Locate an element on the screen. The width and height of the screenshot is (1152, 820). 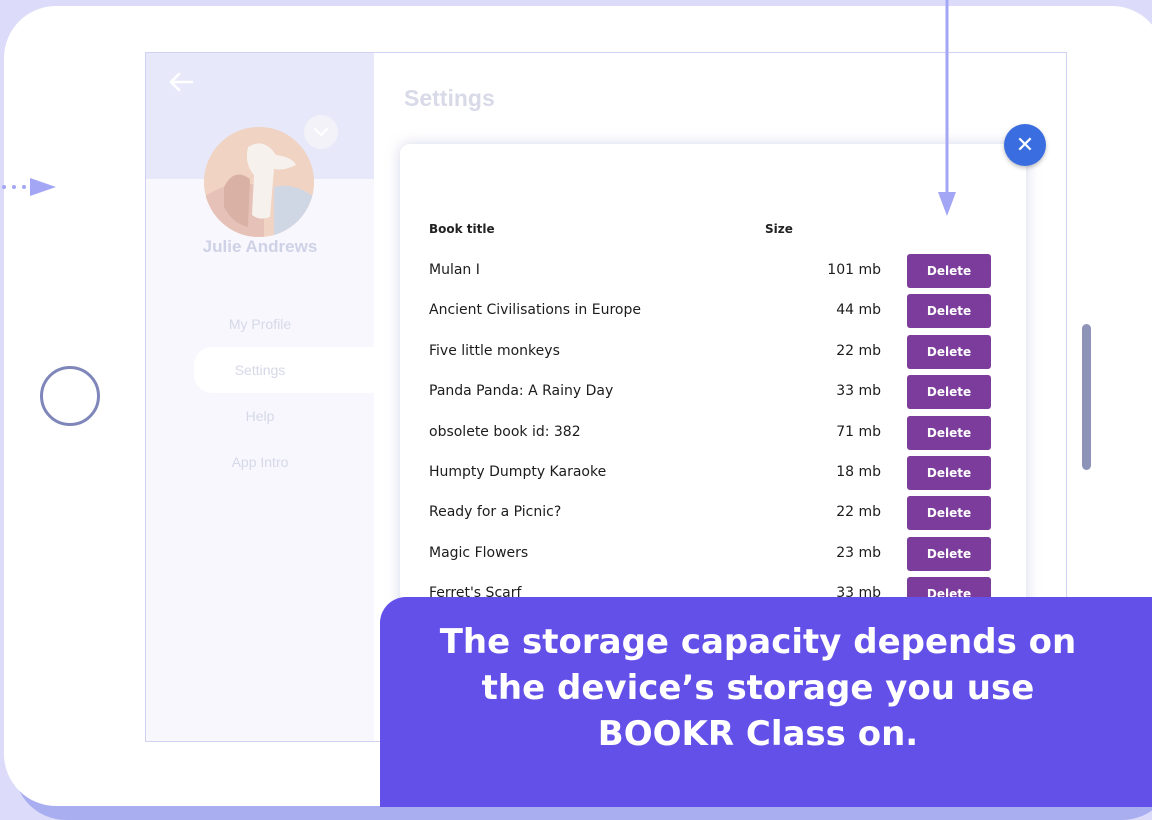
sidebar-item-help: Help is located at coordinates (260, 416).